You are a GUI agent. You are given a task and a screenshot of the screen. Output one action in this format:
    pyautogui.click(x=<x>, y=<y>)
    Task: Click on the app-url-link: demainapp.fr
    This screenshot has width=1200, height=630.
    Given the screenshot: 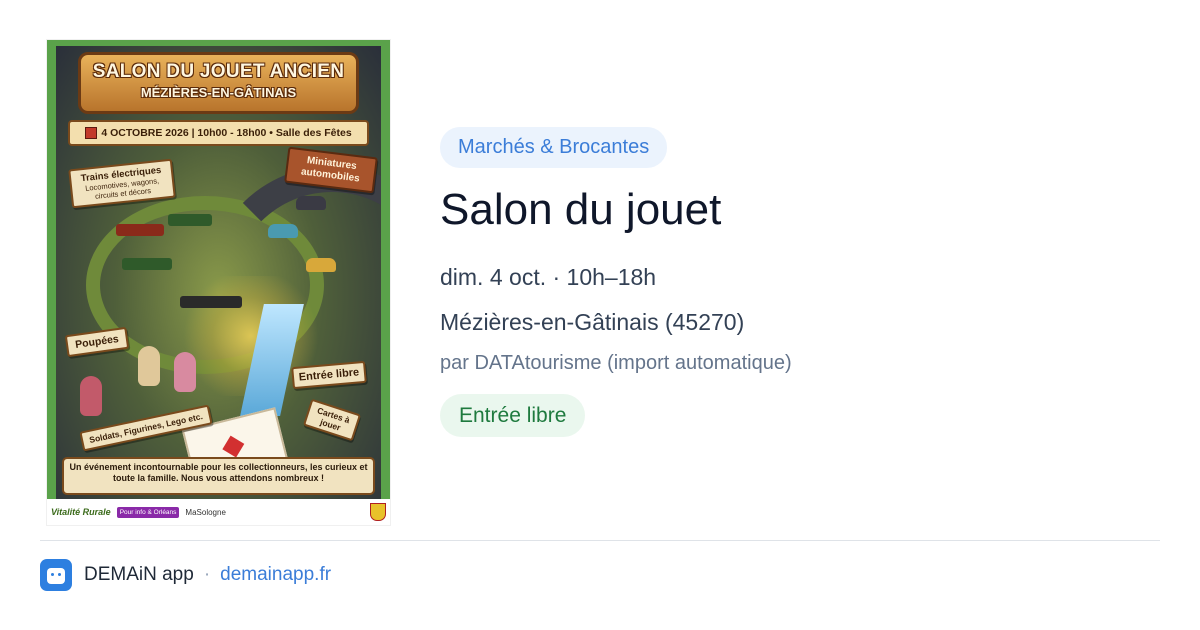 What is the action you would take?
    pyautogui.click(x=275, y=575)
    